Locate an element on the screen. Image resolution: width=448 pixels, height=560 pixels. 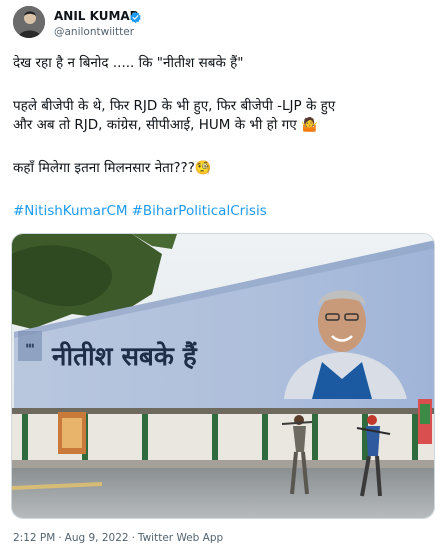
tweet-metadata: 2:12 PM · Aug 9, 2022 · Twitter Web App is located at coordinates (118, 538).